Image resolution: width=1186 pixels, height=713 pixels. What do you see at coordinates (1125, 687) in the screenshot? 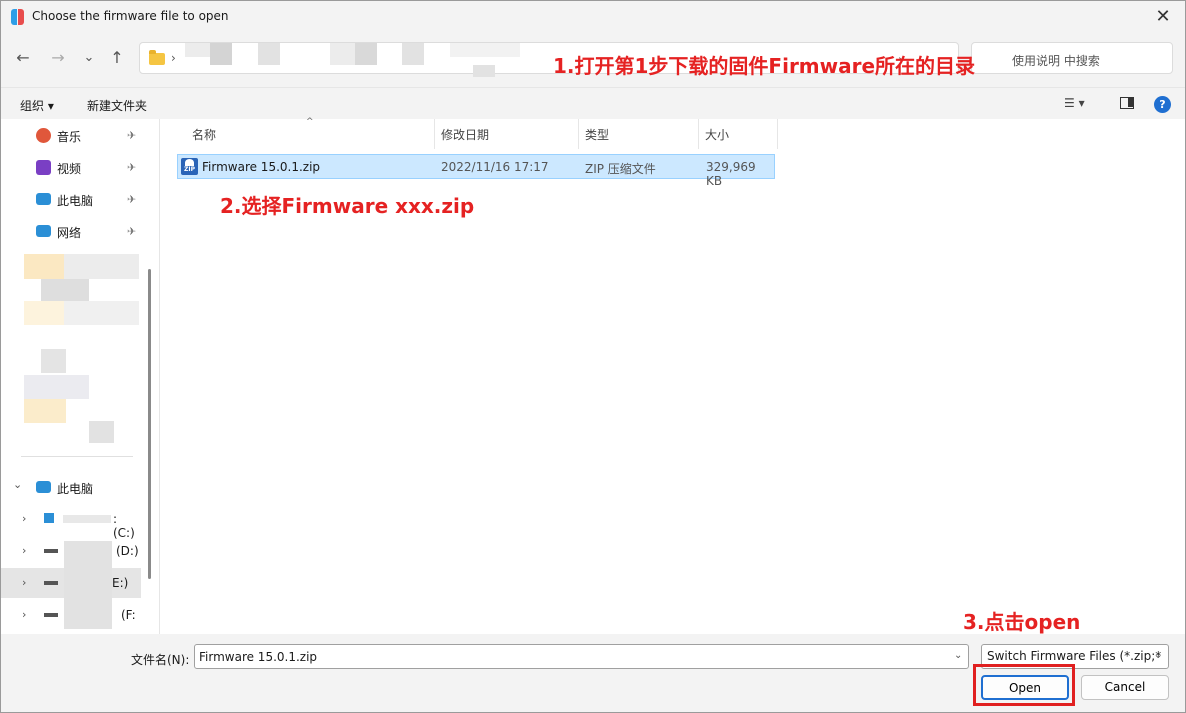
I see `cancel-button: Cancel` at bounding box center [1125, 687].